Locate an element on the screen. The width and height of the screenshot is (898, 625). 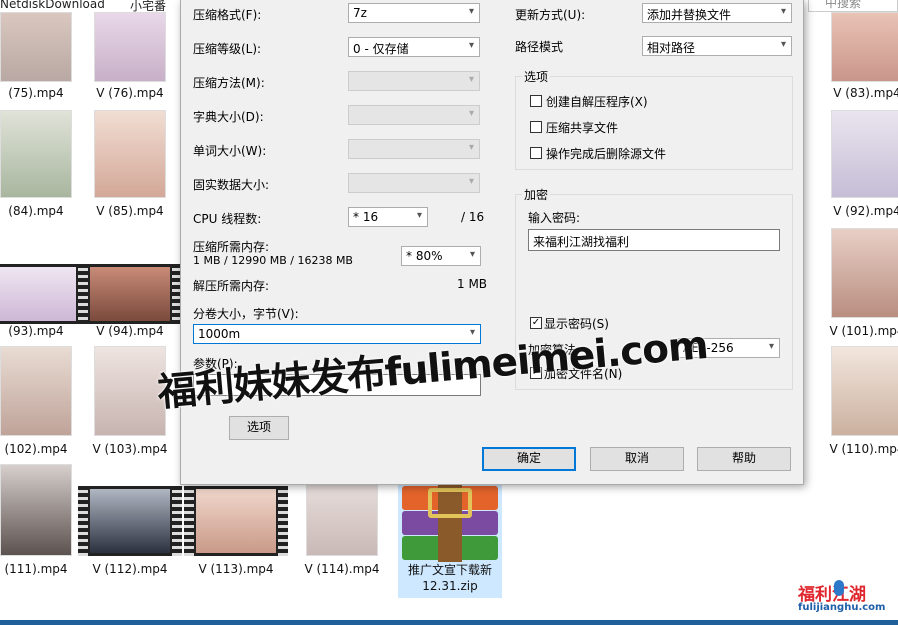
encryption-group-title: 加密 is located at coordinates (536, 194).